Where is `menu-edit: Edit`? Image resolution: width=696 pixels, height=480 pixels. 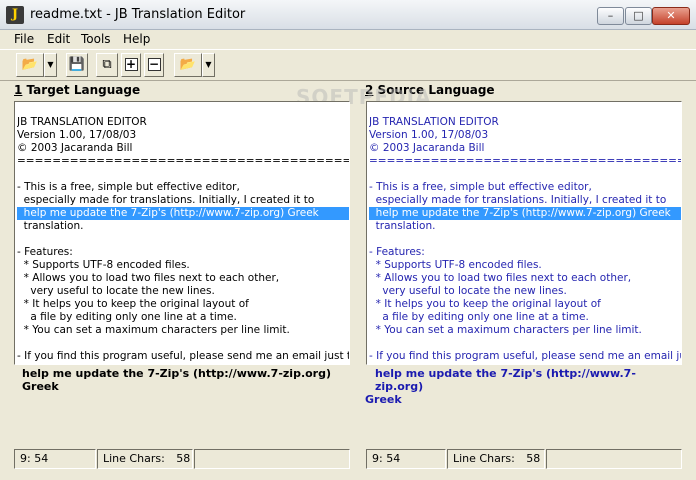 menu-edit: Edit is located at coordinates (58, 39).